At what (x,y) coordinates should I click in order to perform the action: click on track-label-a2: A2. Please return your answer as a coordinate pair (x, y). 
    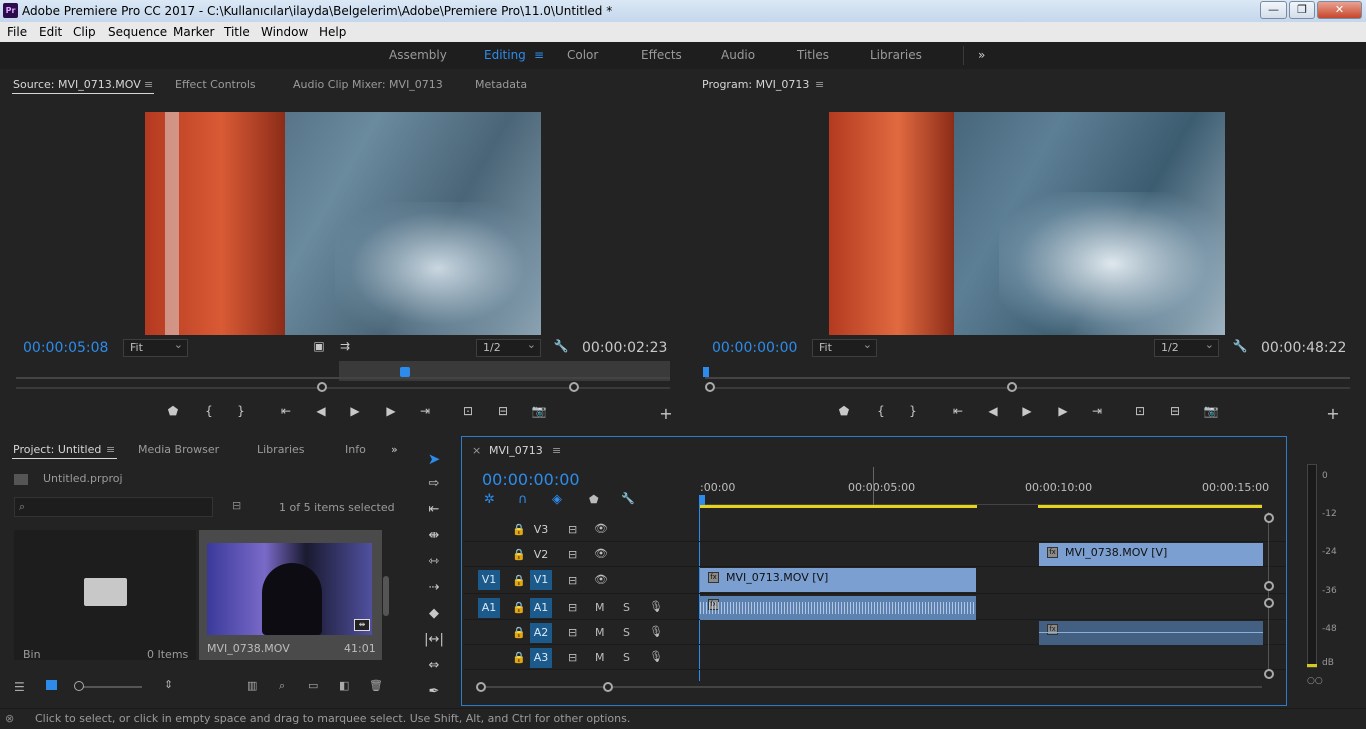
    Looking at the image, I should click on (541, 633).